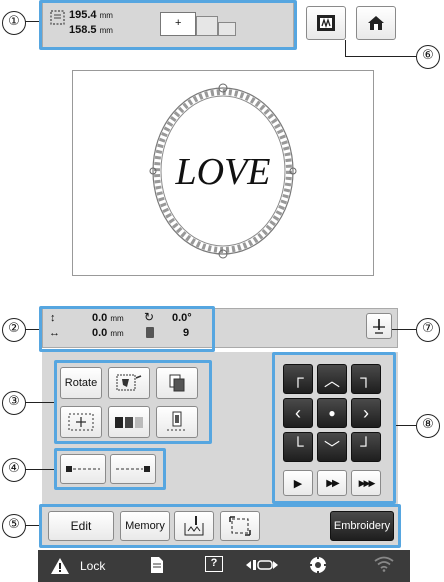 The width and height of the screenshot is (444, 582). I want to click on chevron-down-icon: ﹀, so click(331, 449).